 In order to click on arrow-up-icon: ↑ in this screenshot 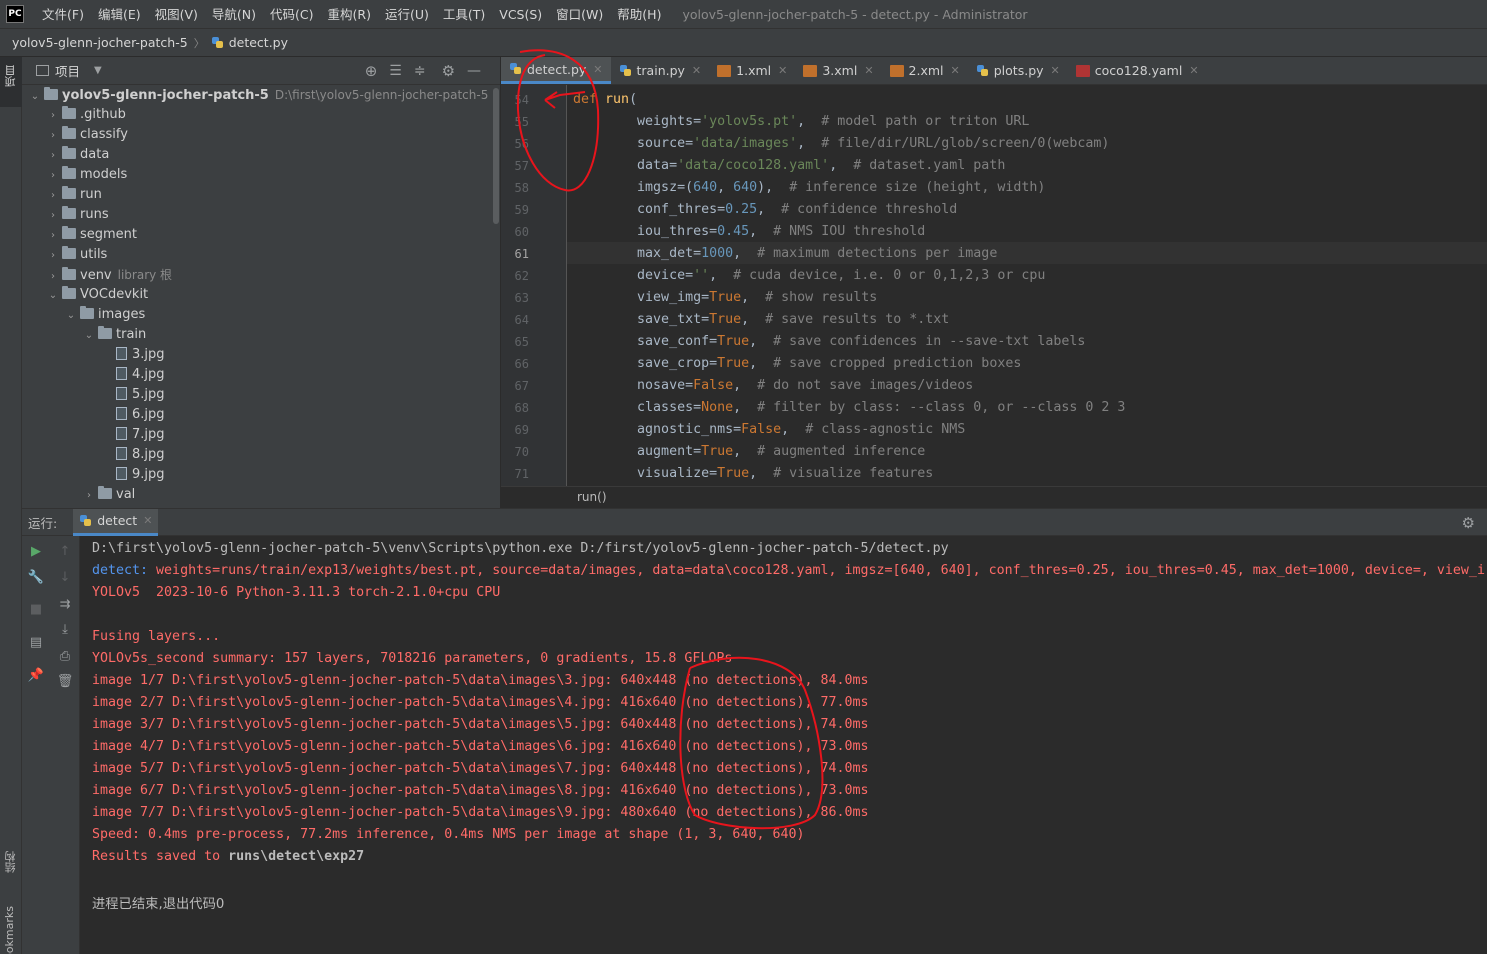, I will do `click(65, 551)`.